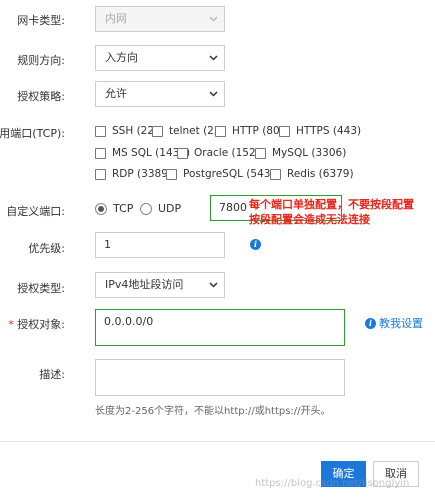 This screenshot has width=435, height=500. I want to click on port-checkbox-mysql: MySQL (3306), so click(300, 153).